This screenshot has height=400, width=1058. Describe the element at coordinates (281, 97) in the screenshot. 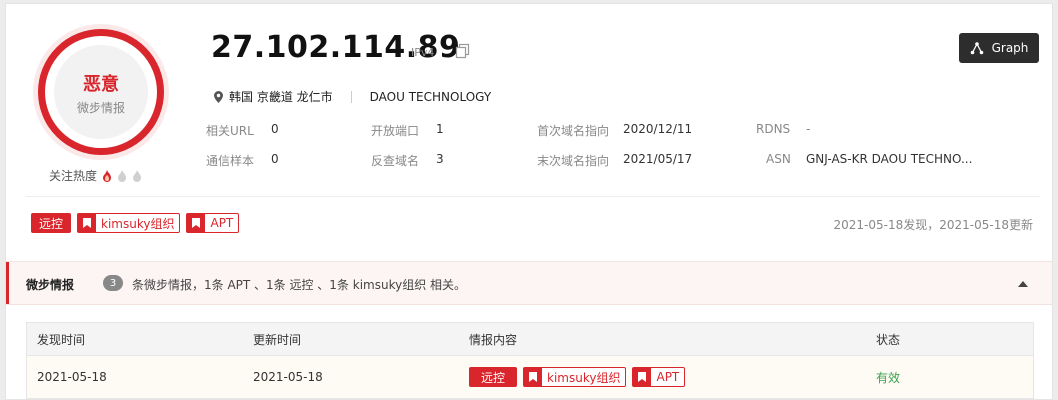

I see `location-place: 韩国 京畿道 龙仁市` at that location.